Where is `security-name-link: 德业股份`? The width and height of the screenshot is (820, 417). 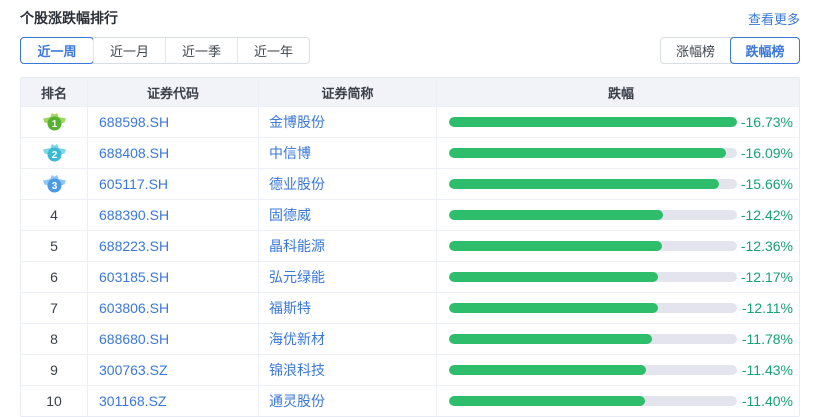 security-name-link: 德业股份 is located at coordinates (297, 184).